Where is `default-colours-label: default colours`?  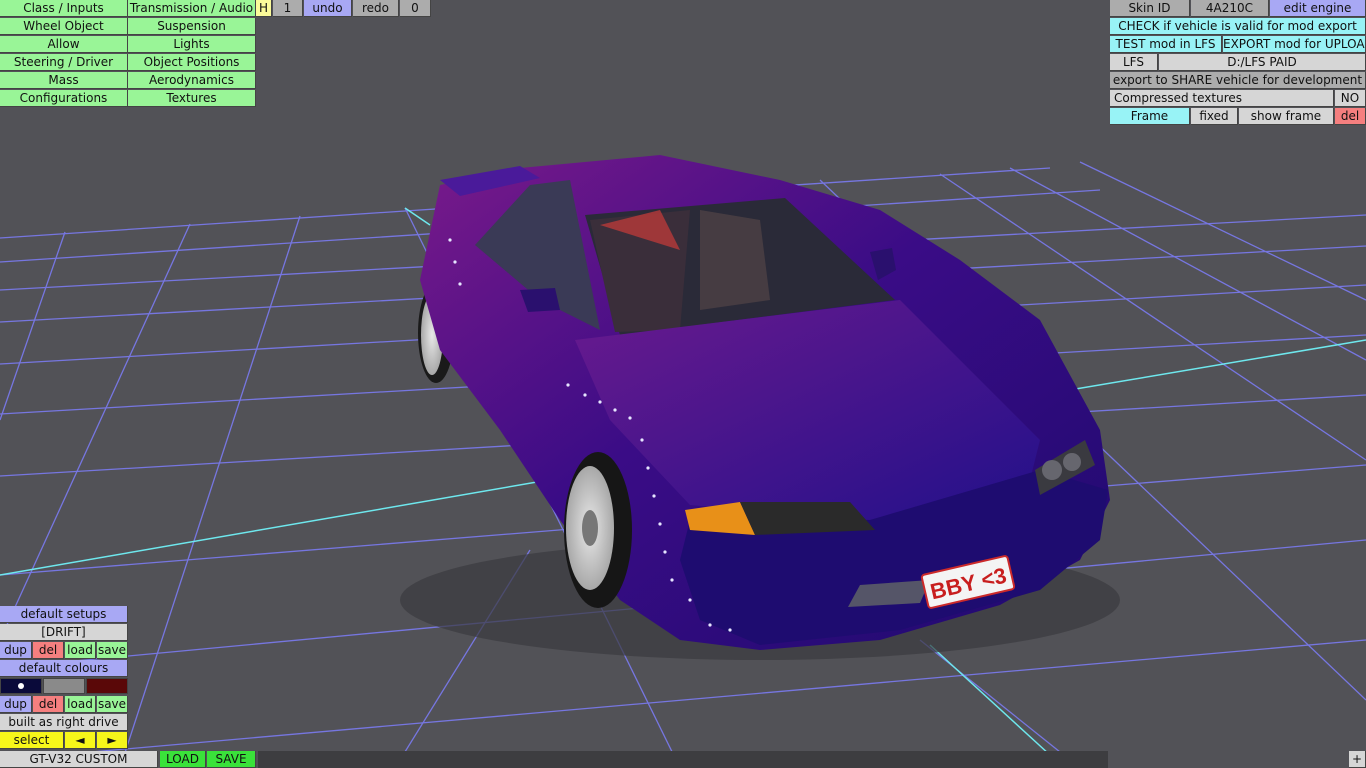 default-colours-label: default colours is located at coordinates (64, 668).